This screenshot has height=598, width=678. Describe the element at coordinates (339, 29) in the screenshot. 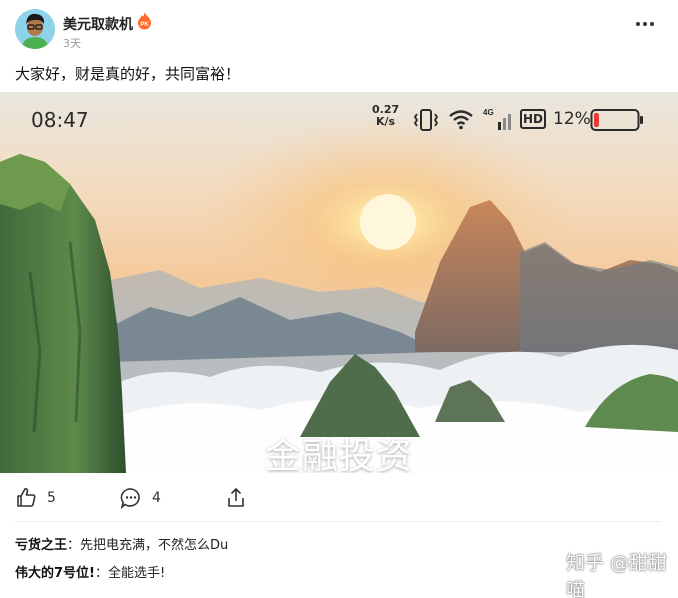

I see `post-header: 美元取款机 PK 3天` at that location.